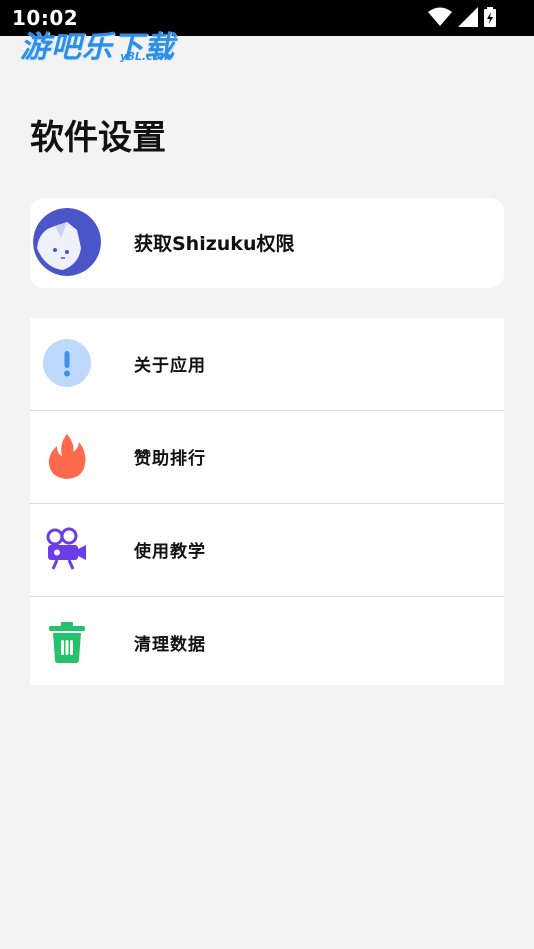 This screenshot has height=949, width=534. What do you see at coordinates (490, 19) in the screenshot?
I see `battery-icon` at bounding box center [490, 19].